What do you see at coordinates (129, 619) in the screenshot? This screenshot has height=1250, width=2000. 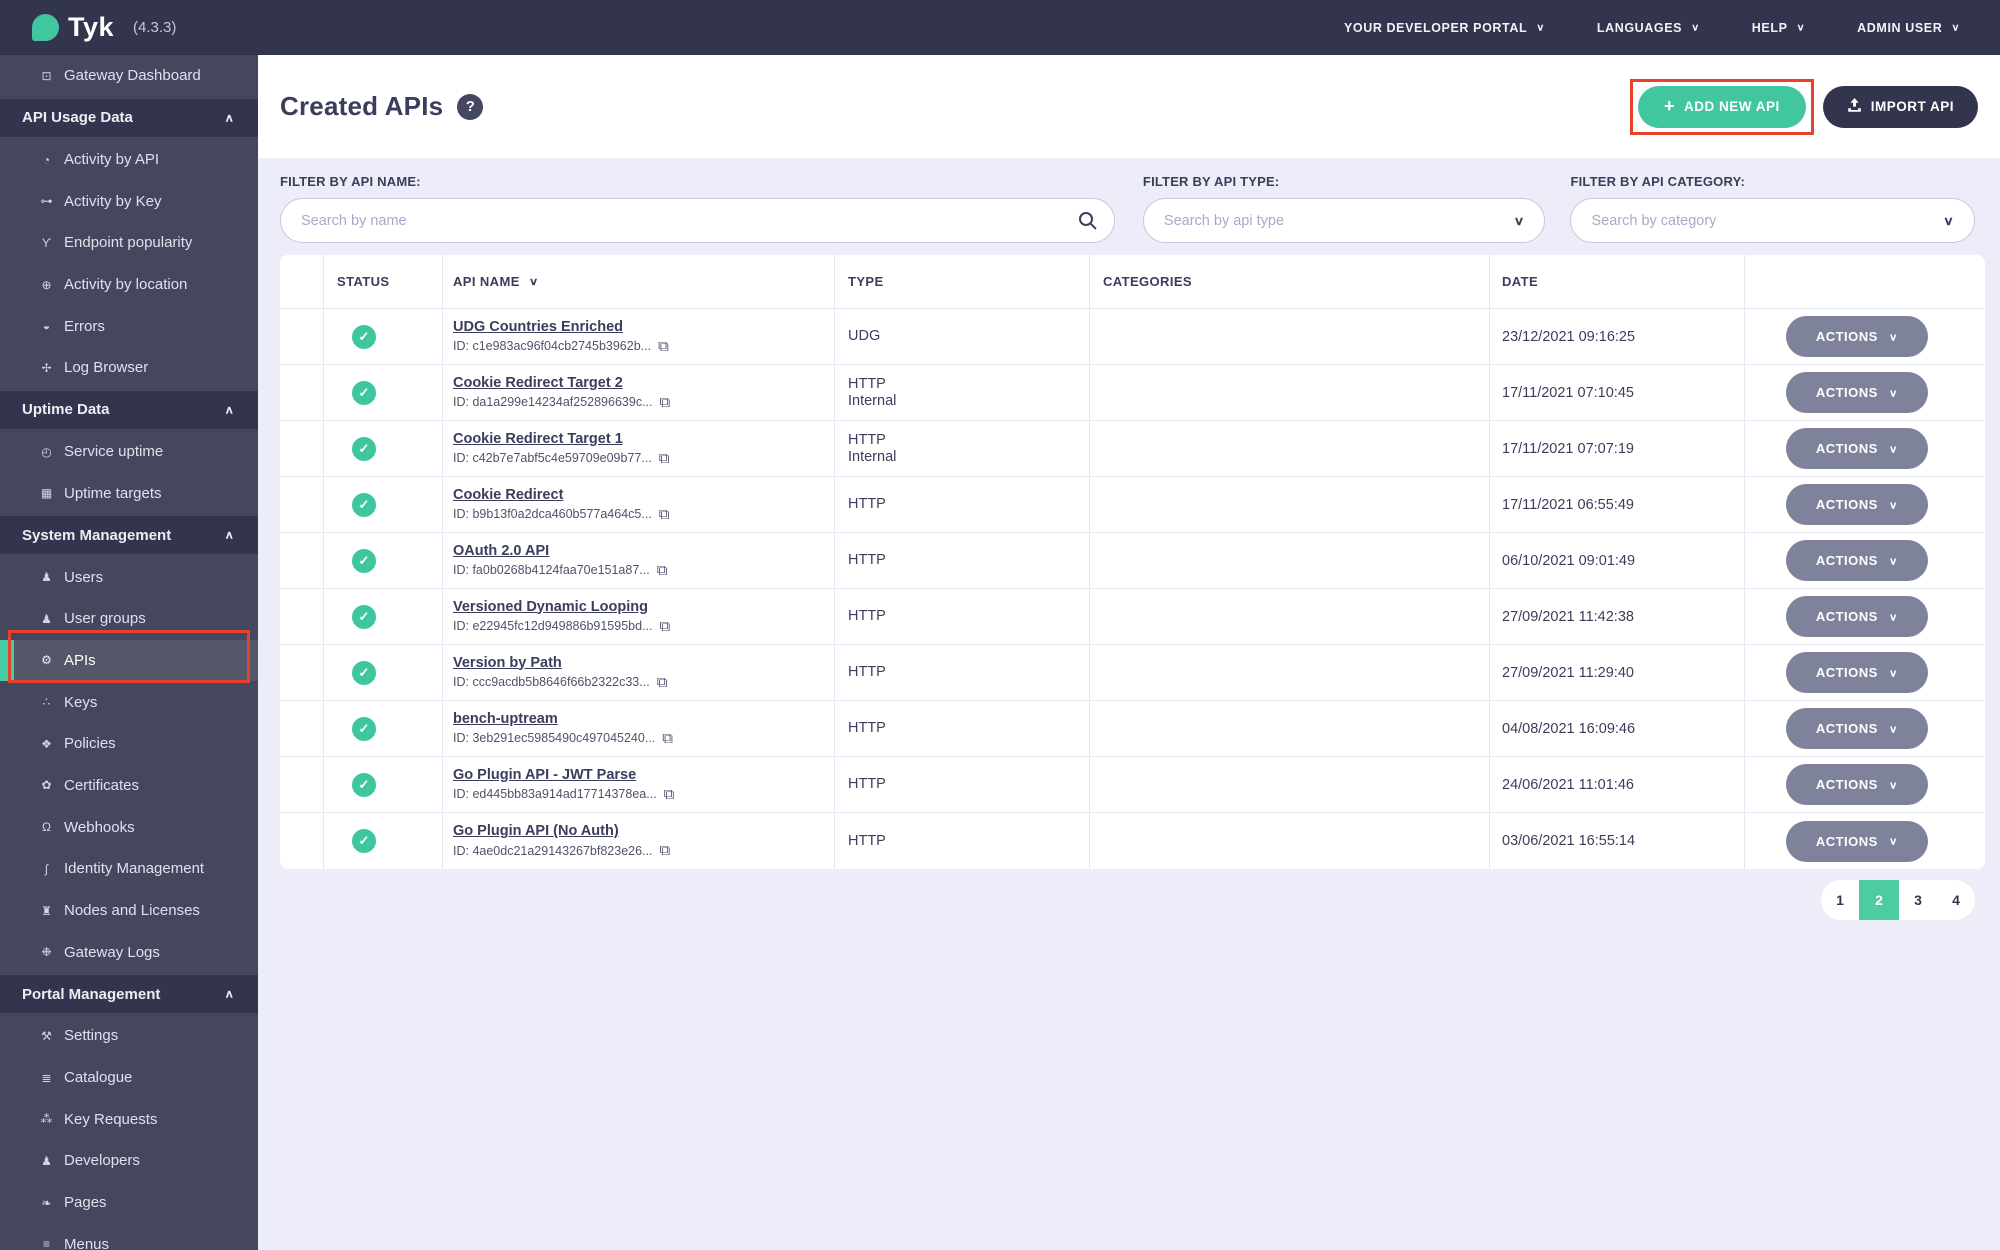 I see `sidebar-item: ♟ User groups ∧` at bounding box center [129, 619].